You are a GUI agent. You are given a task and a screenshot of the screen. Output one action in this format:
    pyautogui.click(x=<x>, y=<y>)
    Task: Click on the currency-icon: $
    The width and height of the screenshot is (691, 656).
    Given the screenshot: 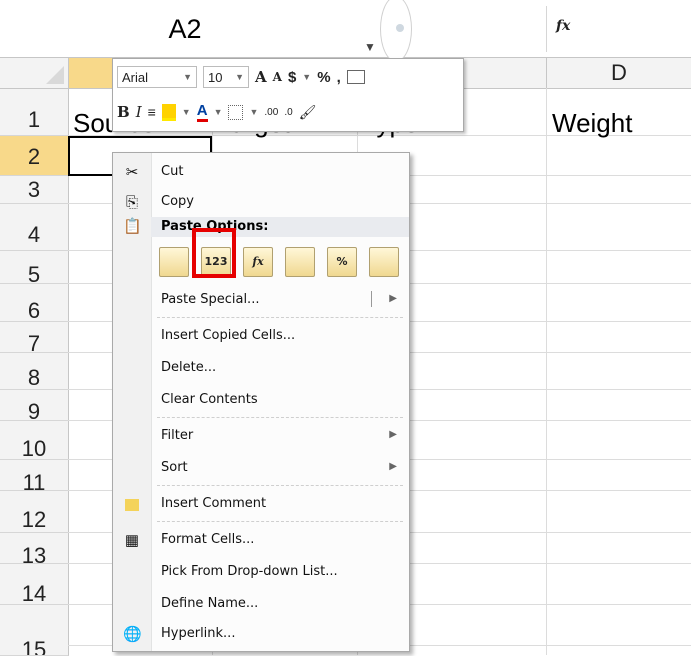 What is the action you would take?
    pyautogui.click(x=292, y=77)
    